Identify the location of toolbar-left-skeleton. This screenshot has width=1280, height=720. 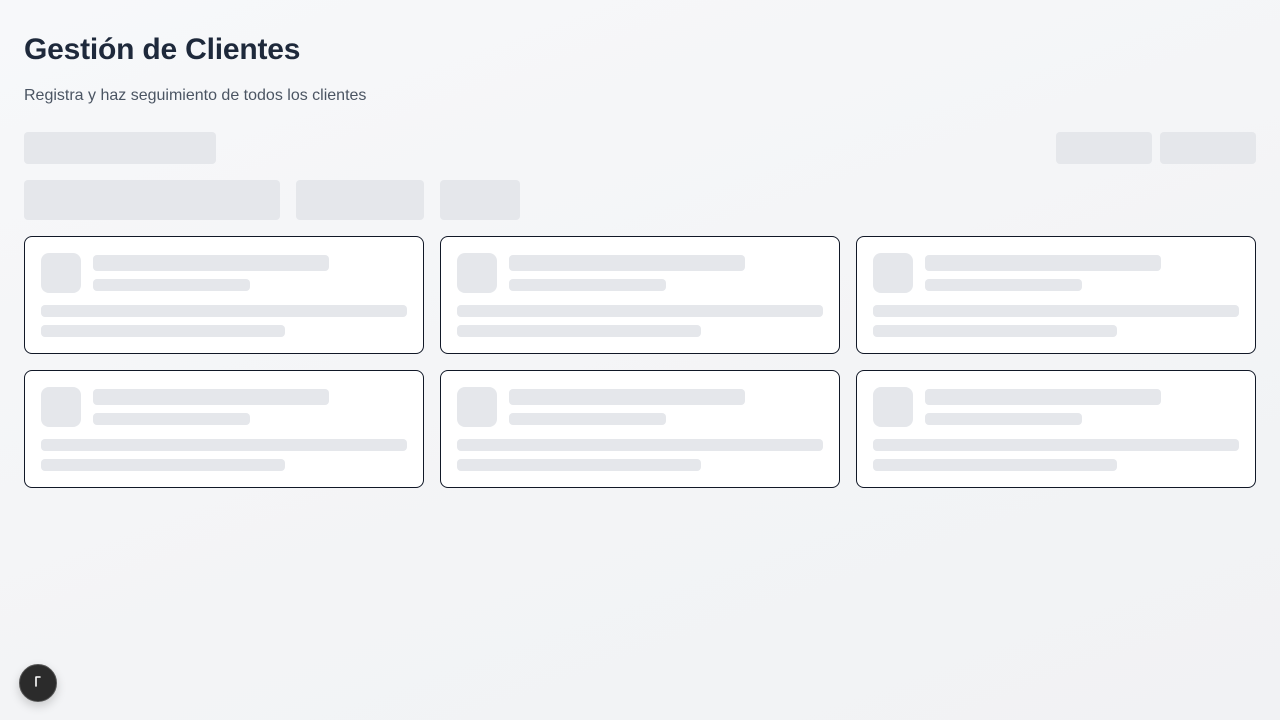
(120, 148).